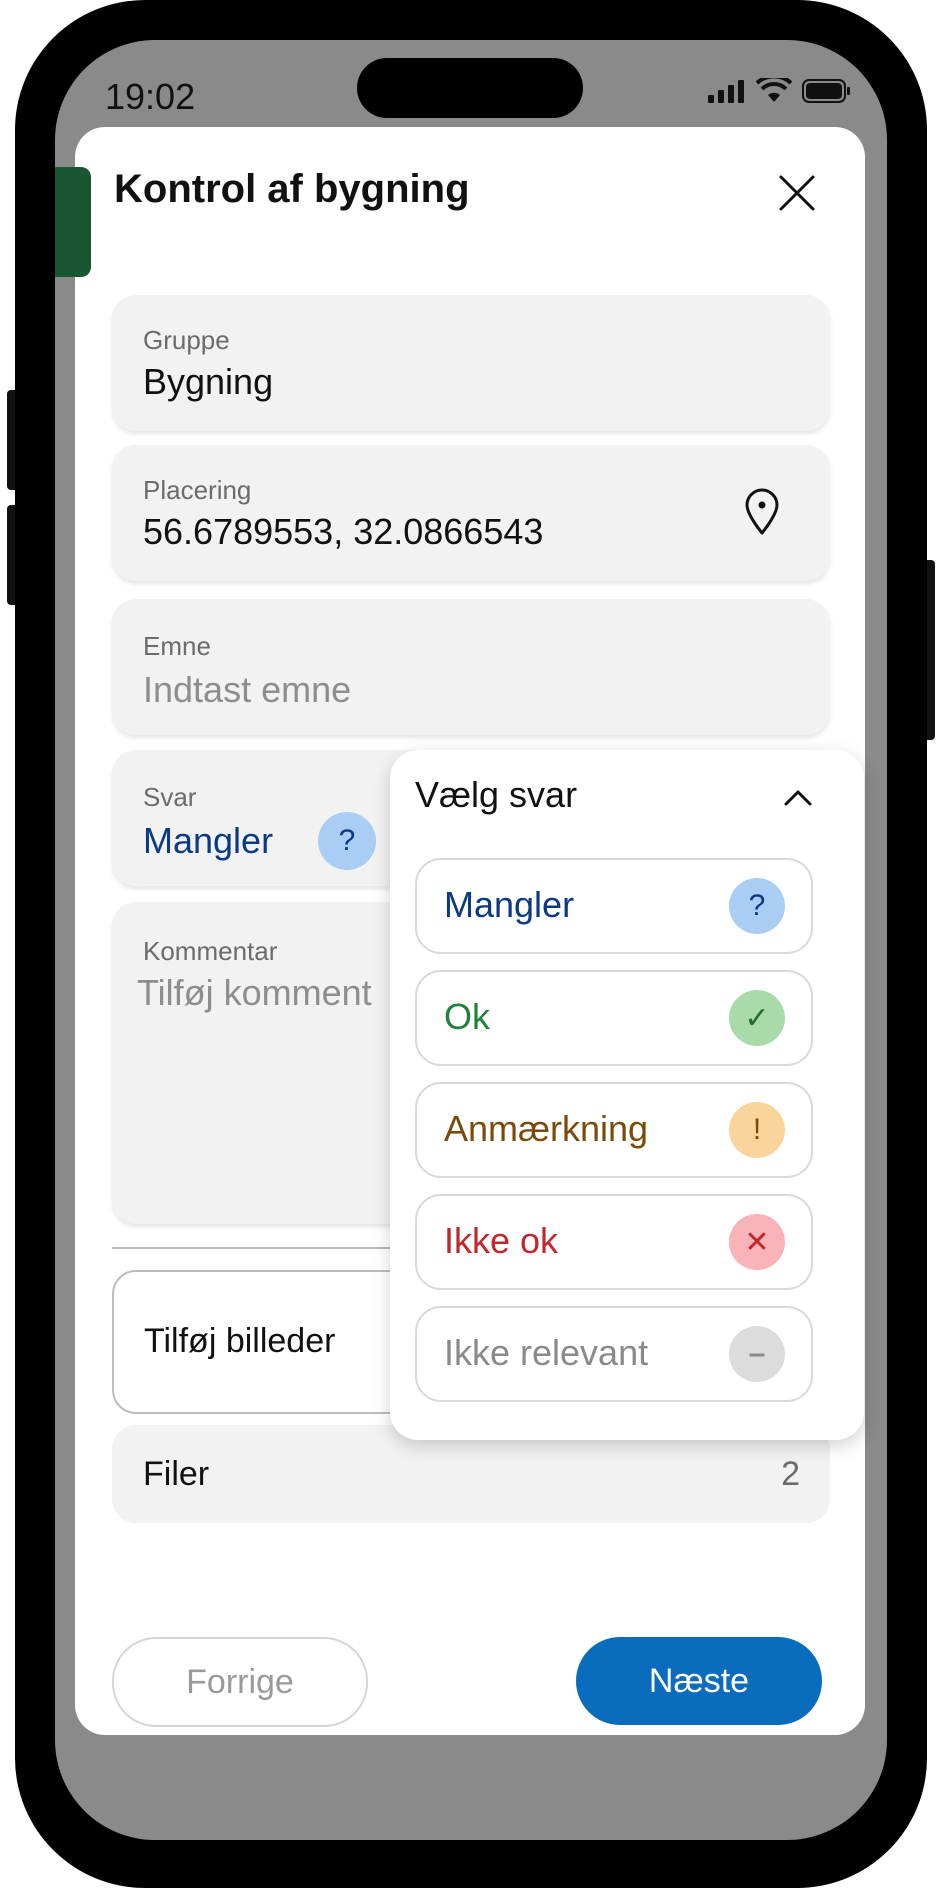 The width and height of the screenshot is (940, 1888). What do you see at coordinates (471, 667) in the screenshot?
I see `subject-field: Emne Indtast emne` at bounding box center [471, 667].